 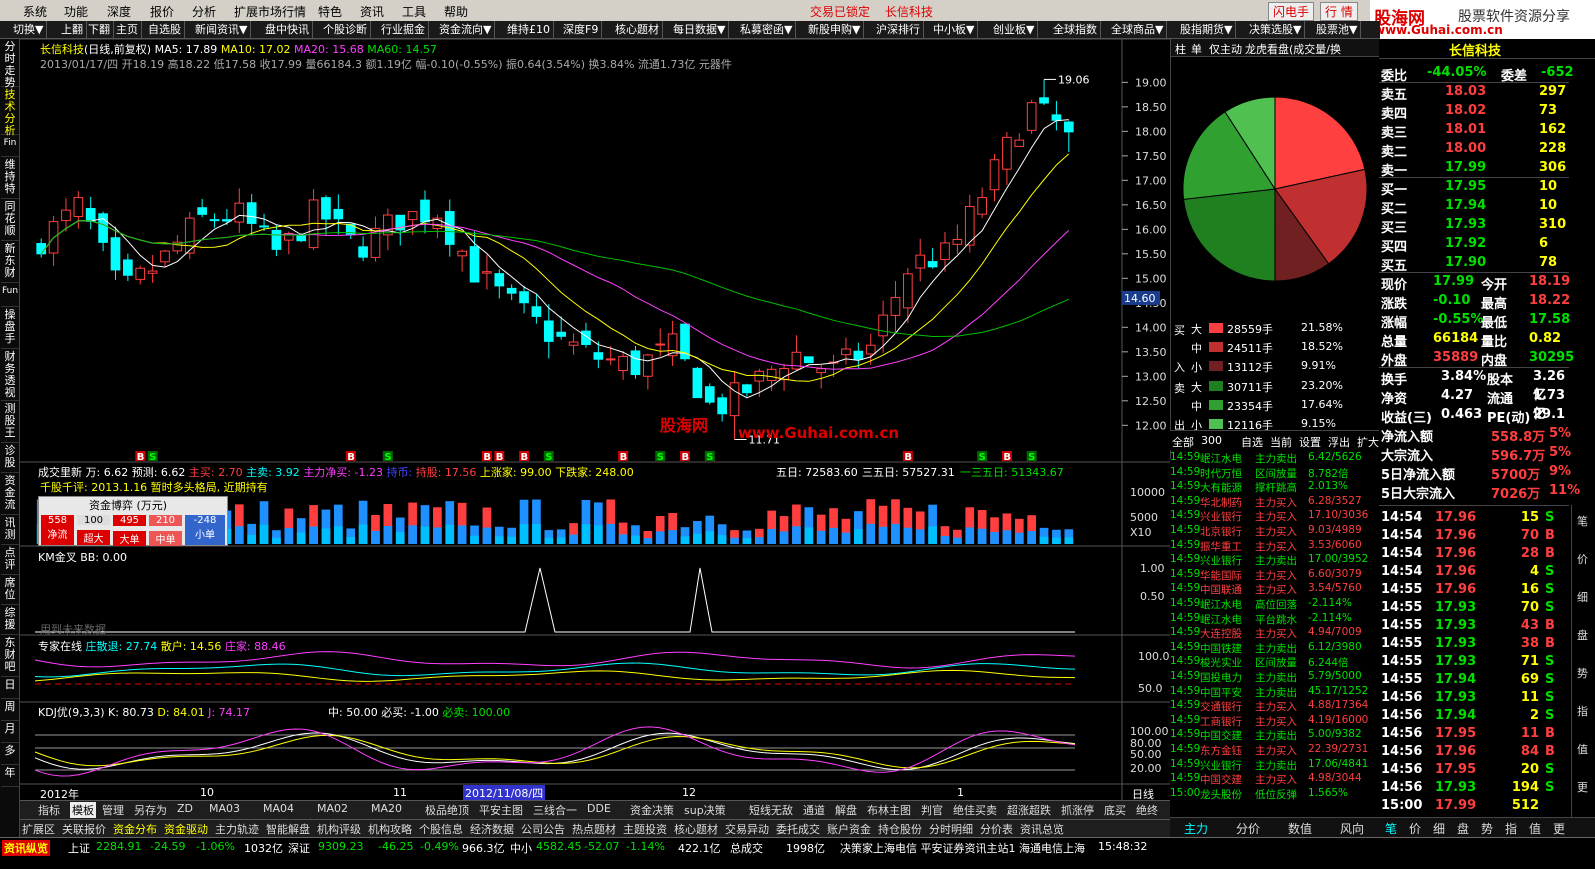 What do you see at coordinates (1582, 749) in the screenshot?
I see `edge-tab-6: 值` at bounding box center [1582, 749].